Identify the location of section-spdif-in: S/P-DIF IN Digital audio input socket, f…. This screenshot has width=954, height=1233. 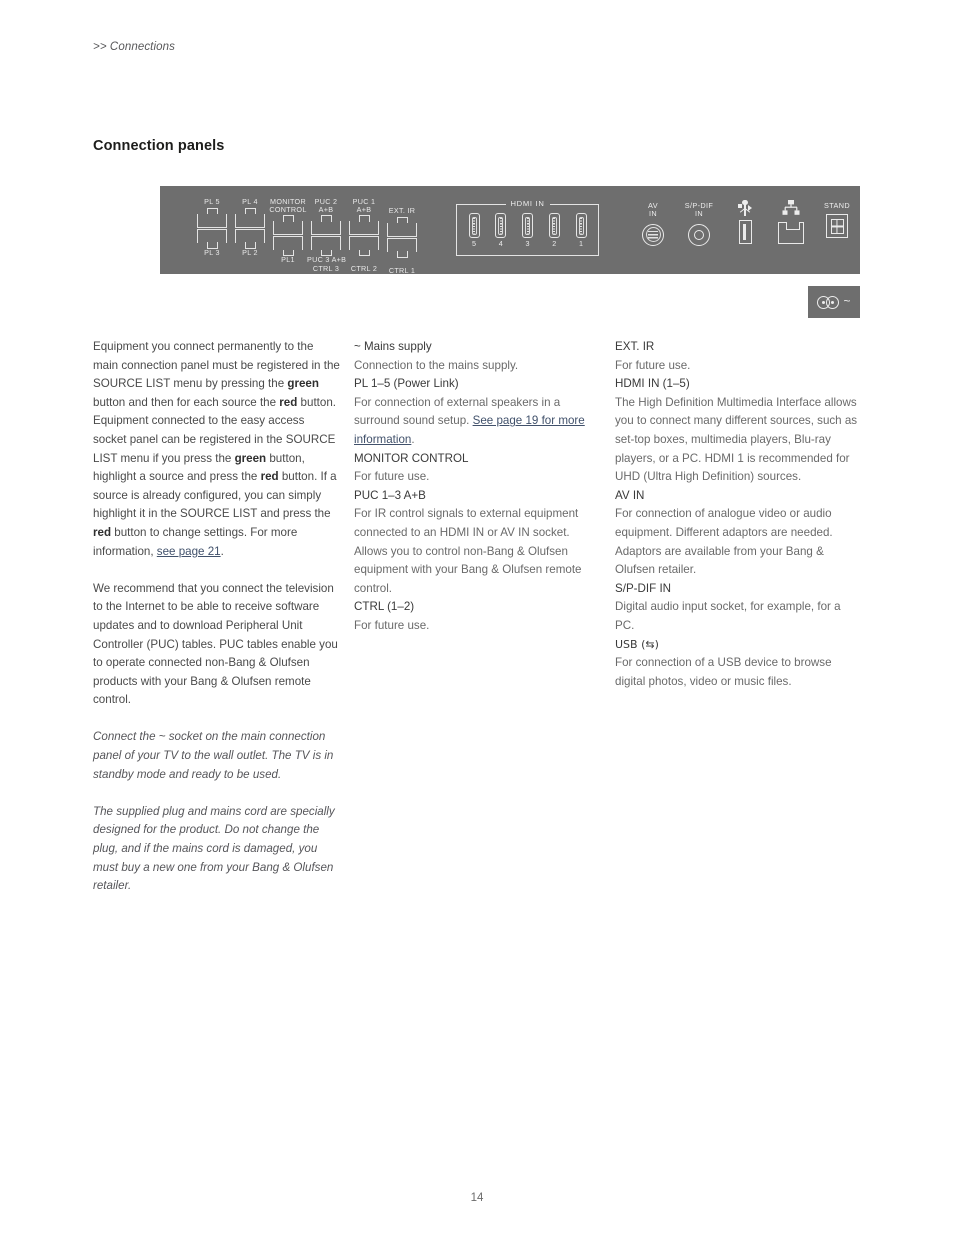
(739, 608).